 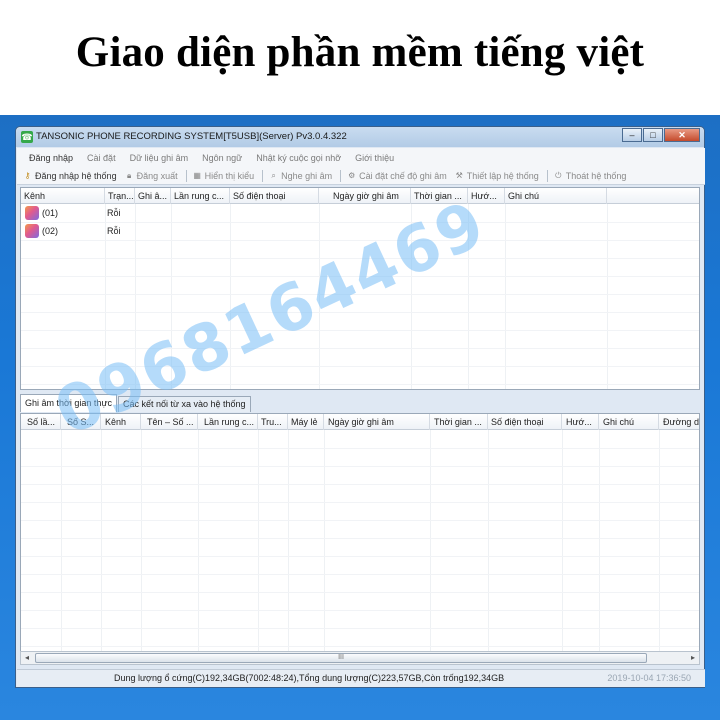 I want to click on tab-realtime-recording: Ghi âm thời gian thực, so click(x=68, y=403).